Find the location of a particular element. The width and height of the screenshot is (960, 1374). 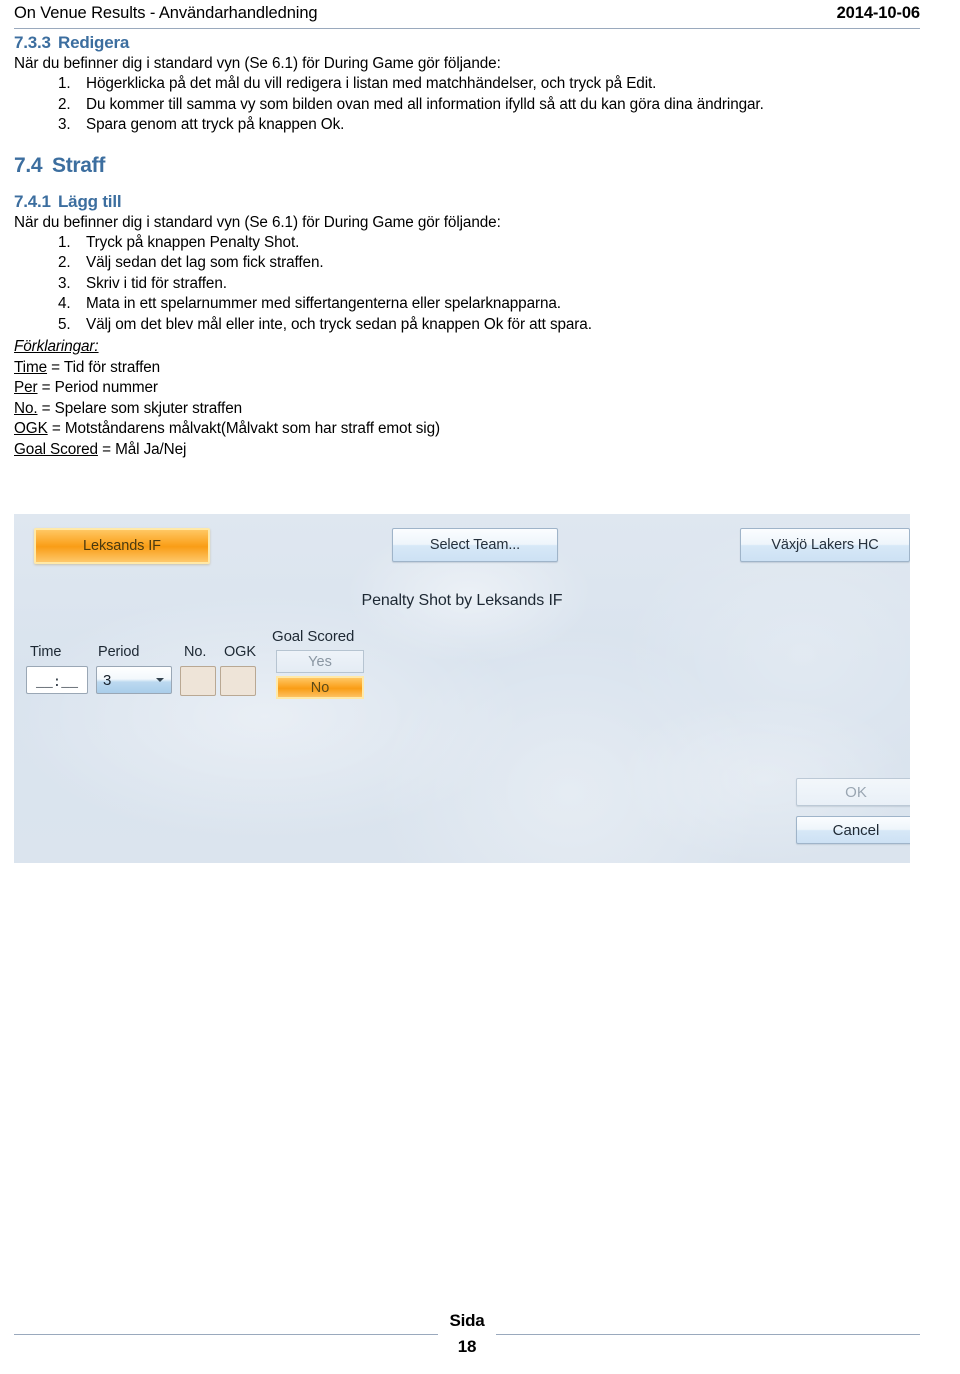

cancel-button: Cancel is located at coordinates (853, 830).